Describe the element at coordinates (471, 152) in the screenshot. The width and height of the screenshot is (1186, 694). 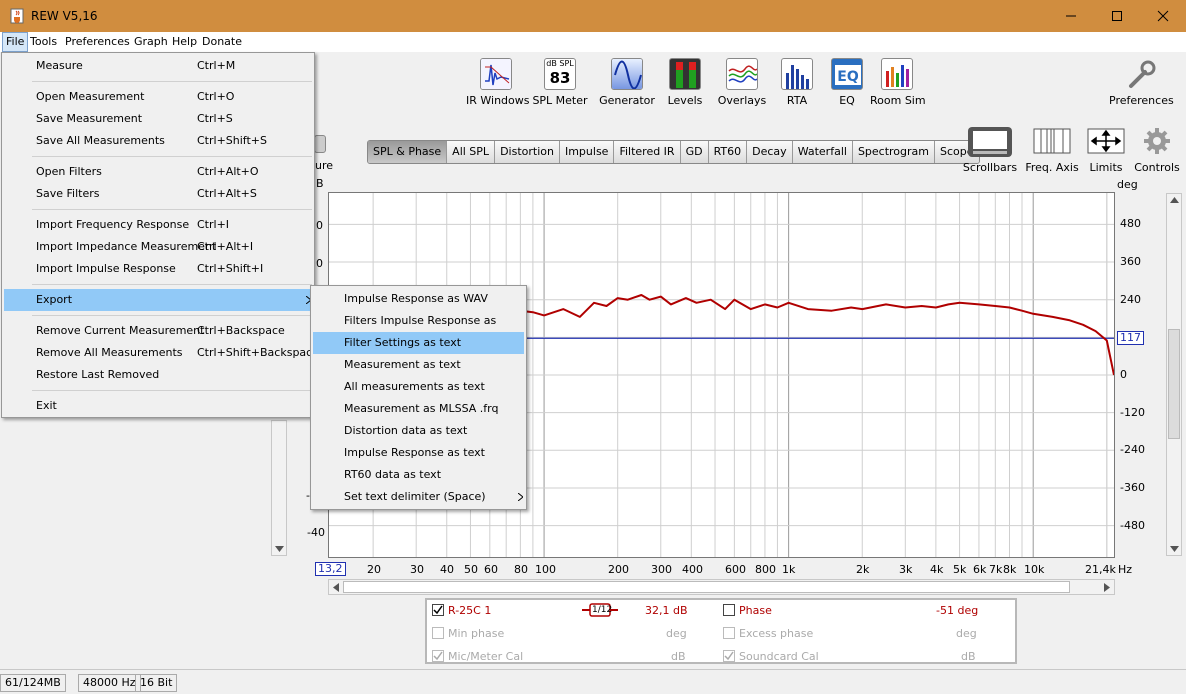
I see `tab-all-spl: All SPL` at that location.